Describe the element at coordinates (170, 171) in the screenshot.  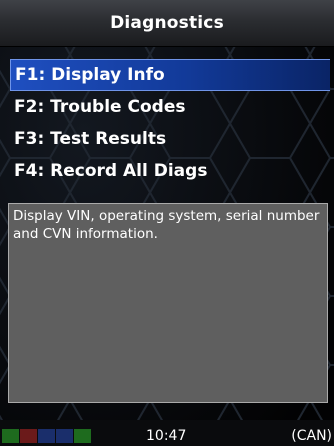
I see `menu-item-record-all-diags: F4: Record All Diags` at that location.